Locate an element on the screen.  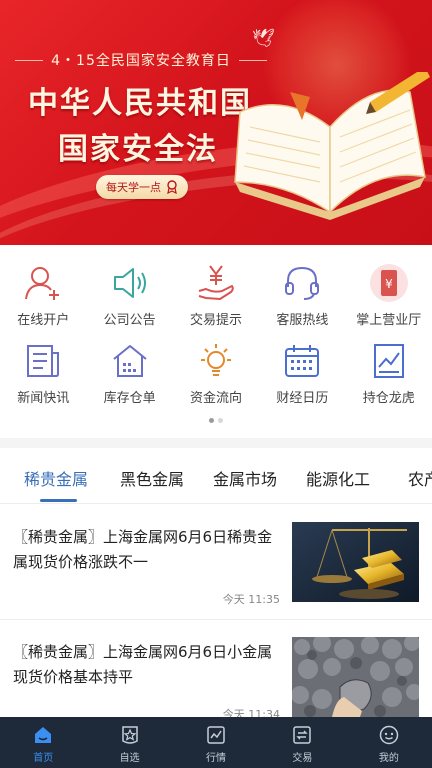
nav-label: 交易 is located at coordinates (302, 758).